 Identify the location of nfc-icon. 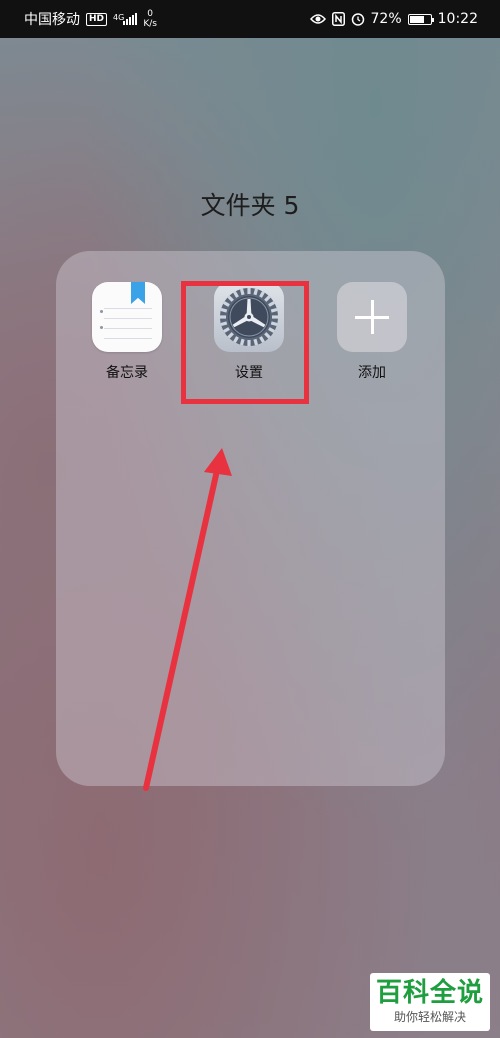
(338, 19).